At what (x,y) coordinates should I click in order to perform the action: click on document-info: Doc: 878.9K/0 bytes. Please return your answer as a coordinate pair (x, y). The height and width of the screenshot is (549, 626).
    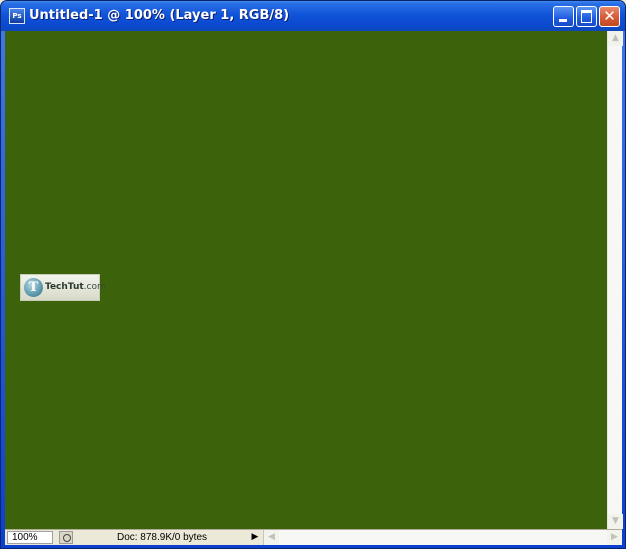
    Looking at the image, I should click on (162, 537).